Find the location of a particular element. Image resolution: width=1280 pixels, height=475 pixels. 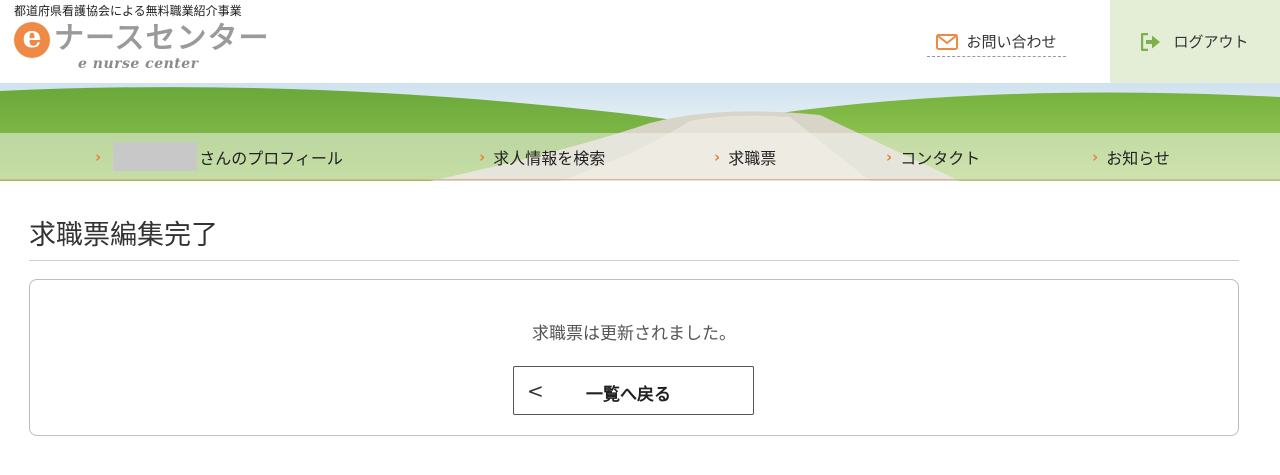

nav-item-label: コンタクト is located at coordinates (940, 158).